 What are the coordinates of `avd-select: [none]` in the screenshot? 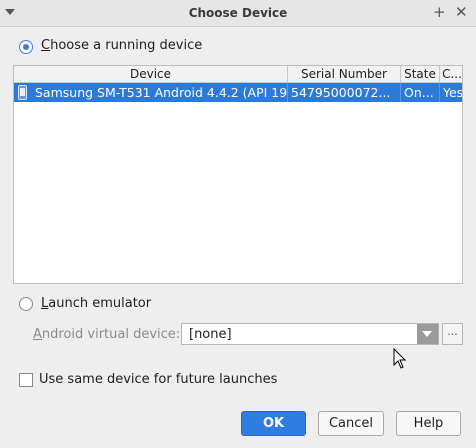 It's located at (310, 334).